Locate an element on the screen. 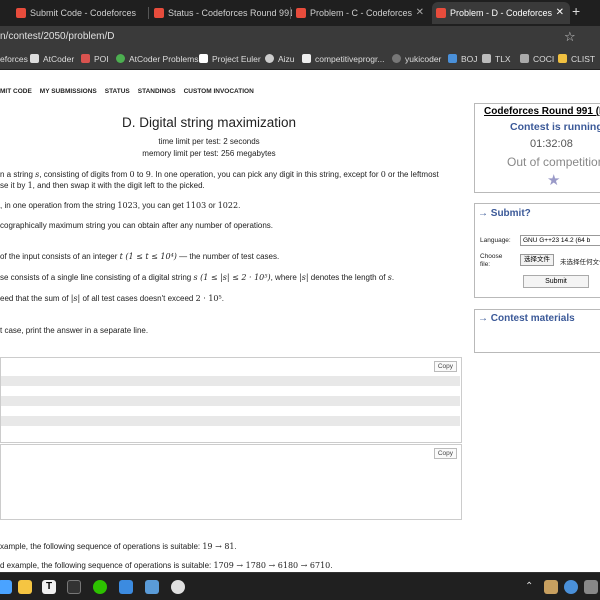 The width and height of the screenshot is (600, 600). text: of all test cases doesn't exceed is located at coordinates (138, 298).